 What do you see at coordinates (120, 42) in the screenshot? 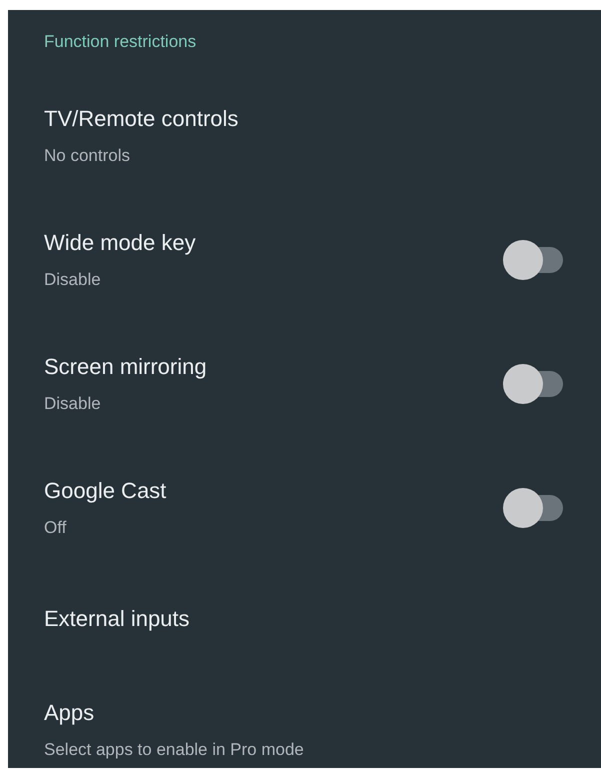
I see `section-header: Function restrictions` at bounding box center [120, 42].